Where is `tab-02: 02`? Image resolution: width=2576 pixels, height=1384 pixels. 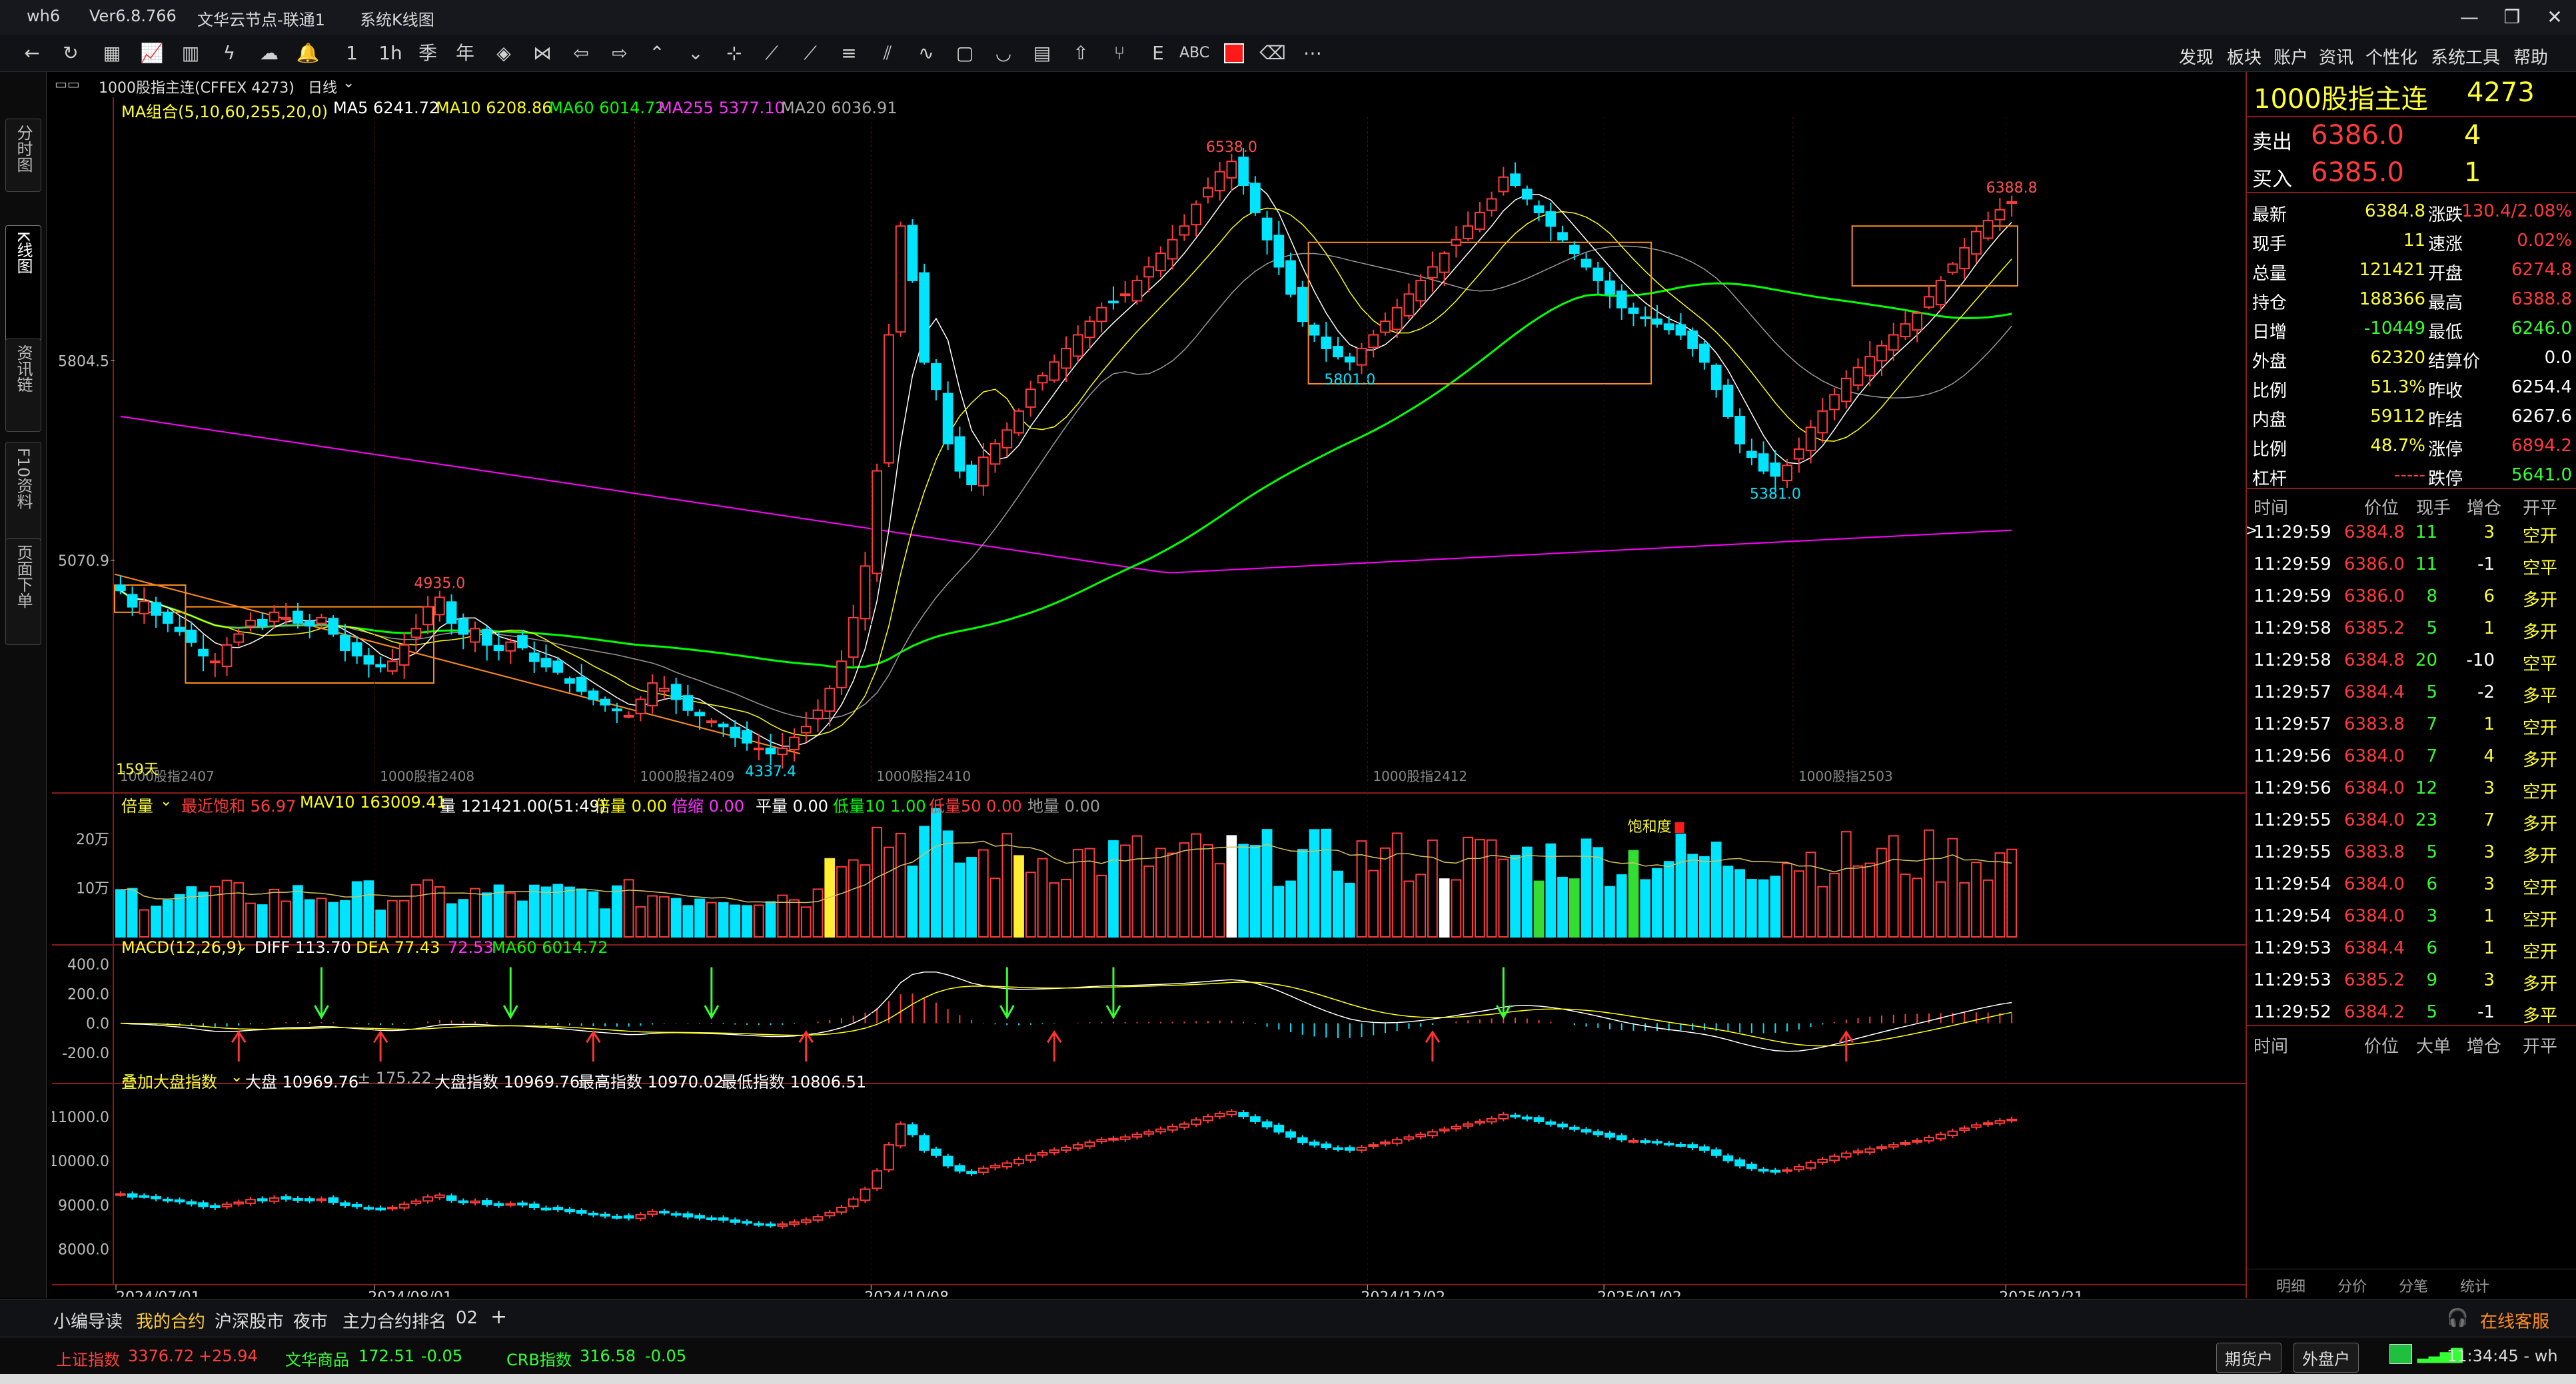
tab-02: 02 is located at coordinates (467, 1318).